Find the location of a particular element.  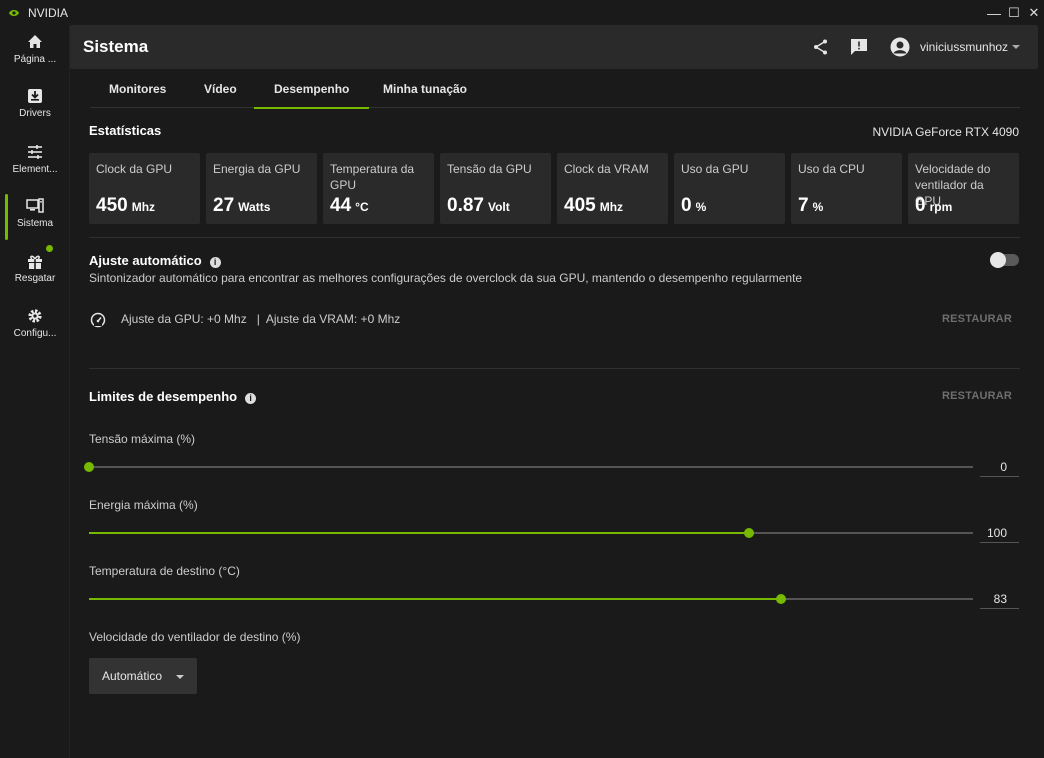

stats-title: Estatísticas is located at coordinates (125, 130).